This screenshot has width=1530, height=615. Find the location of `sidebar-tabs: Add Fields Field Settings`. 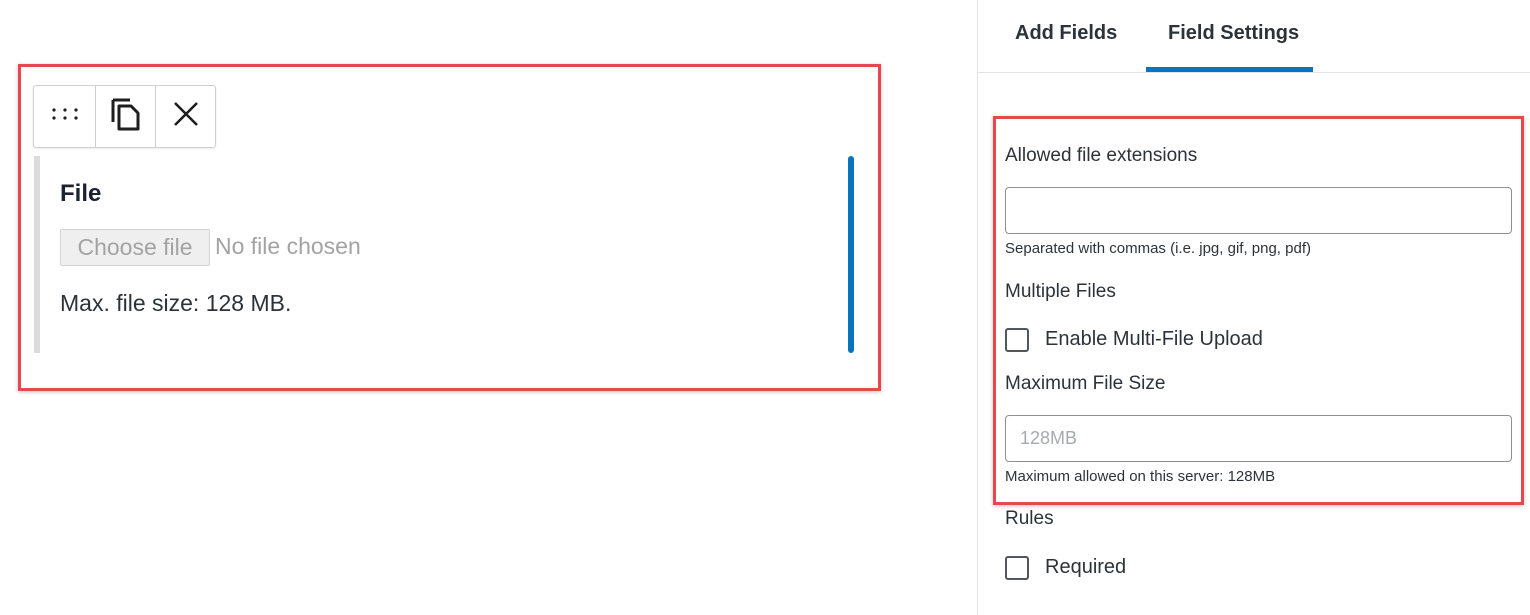

sidebar-tabs: Add Fields Field Settings is located at coordinates (1254, 36).